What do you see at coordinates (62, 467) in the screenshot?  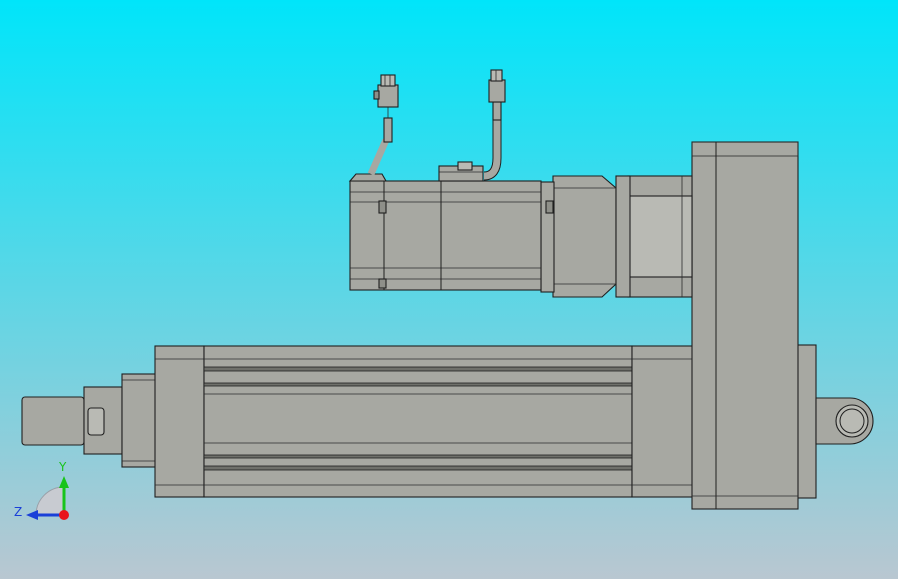 I see `y-axis-label: Y` at bounding box center [62, 467].